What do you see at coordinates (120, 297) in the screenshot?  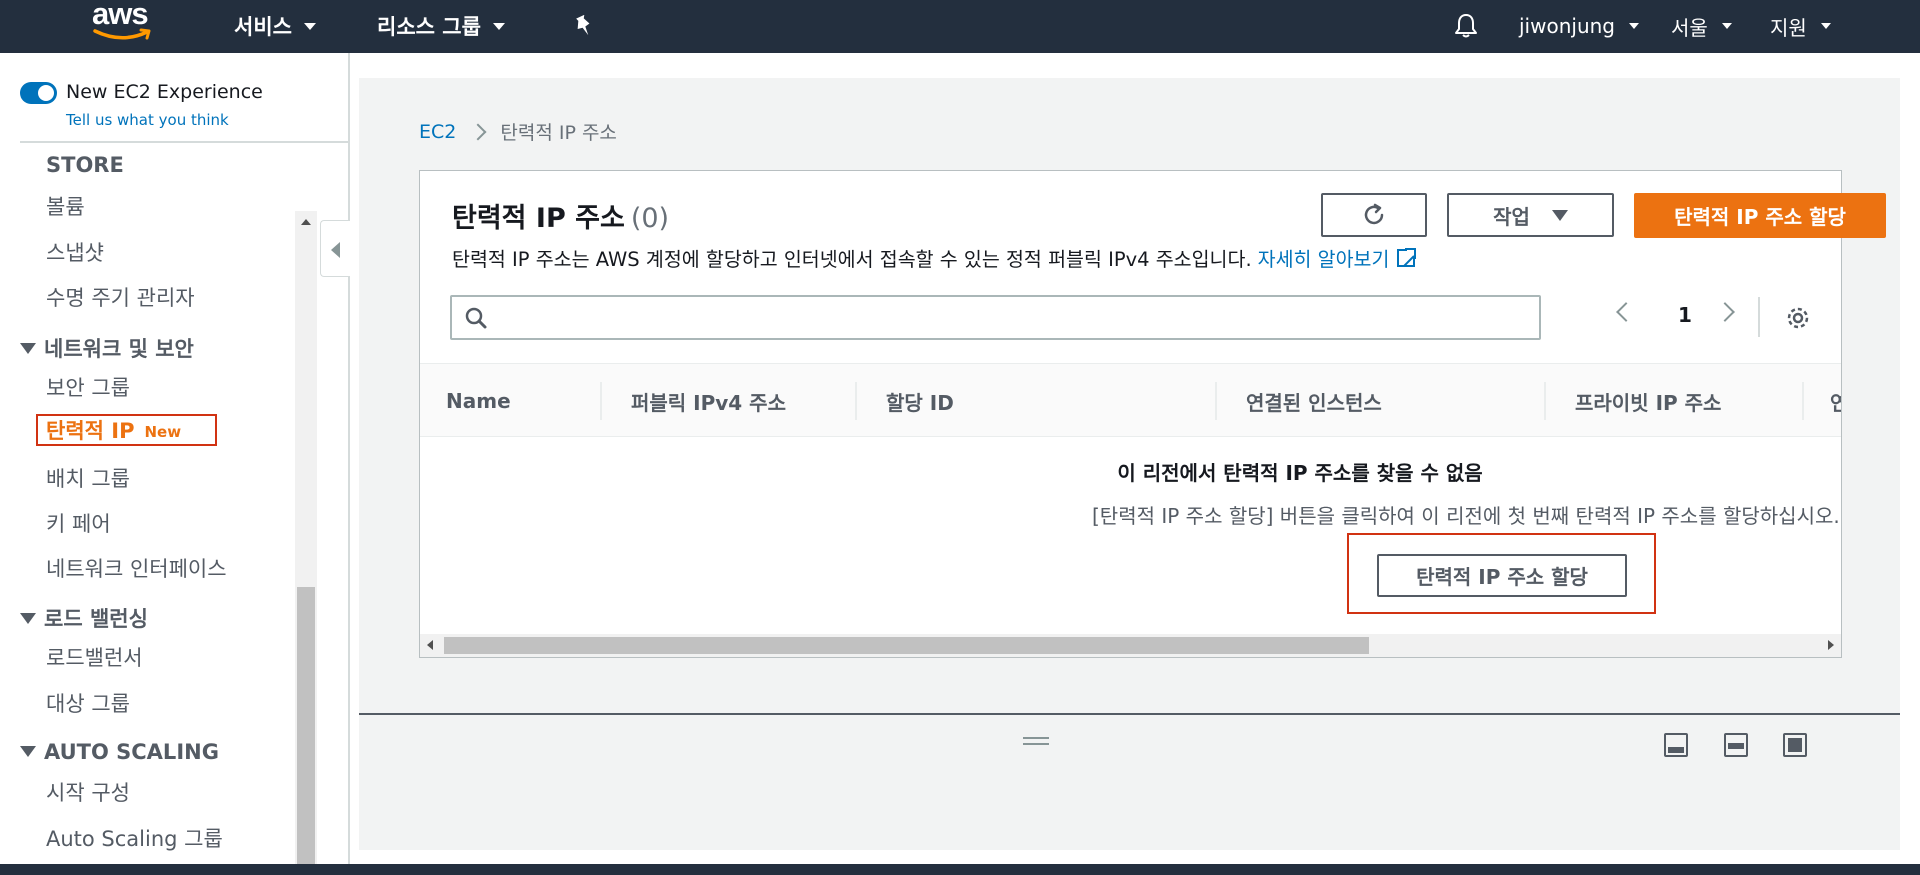 I see `sidebar-item-lifecycle-manager: 수명 주기 관리자` at bounding box center [120, 297].